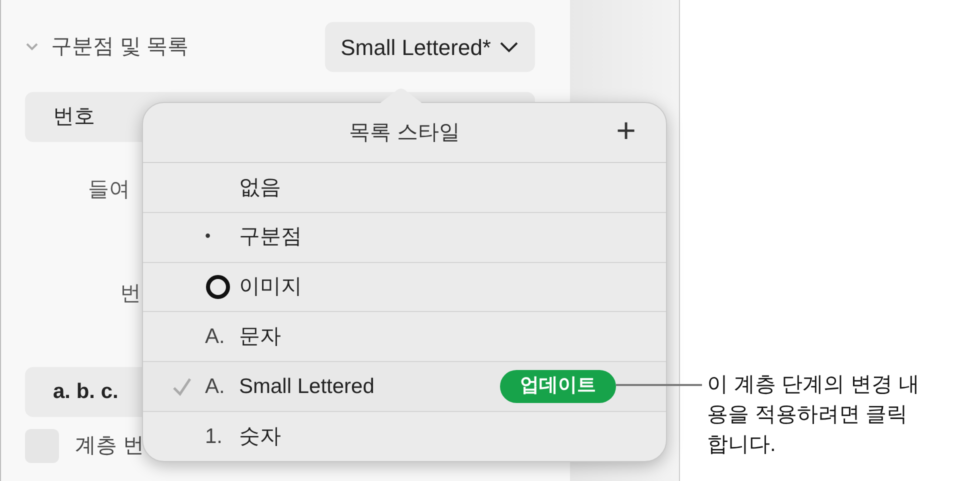  What do you see at coordinates (404, 287) in the screenshot?
I see `list-style-item: 이미지` at bounding box center [404, 287].